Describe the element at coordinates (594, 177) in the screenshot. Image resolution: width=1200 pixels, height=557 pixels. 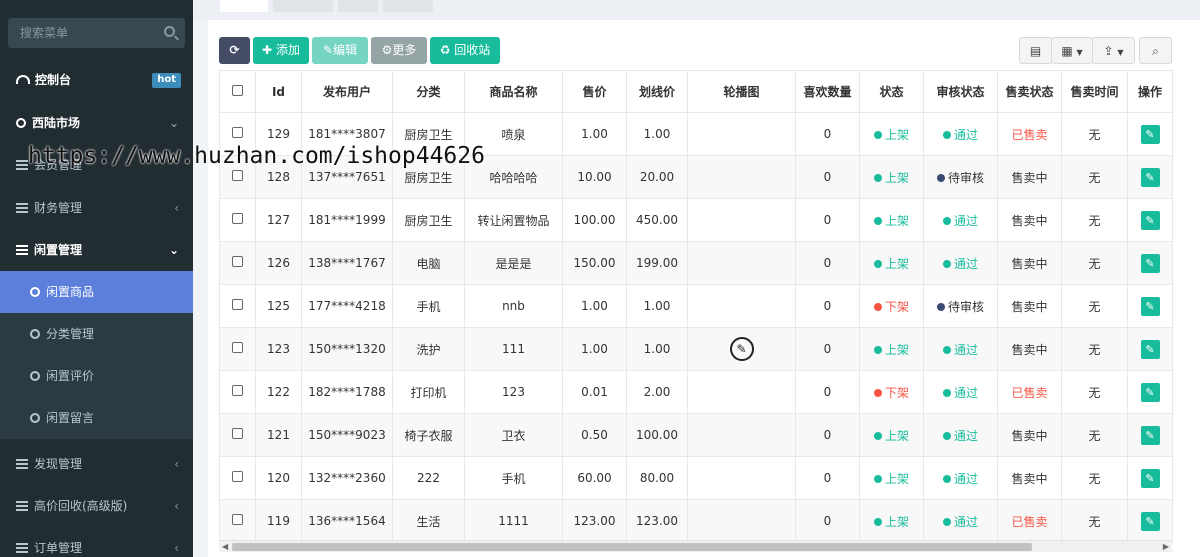
I see `cell-price: 10.00` at that location.